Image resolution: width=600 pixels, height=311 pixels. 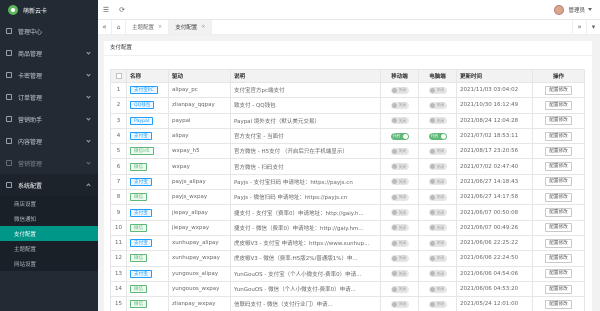 I want to click on logo-text: 萌新云卡, so click(x=35, y=11).